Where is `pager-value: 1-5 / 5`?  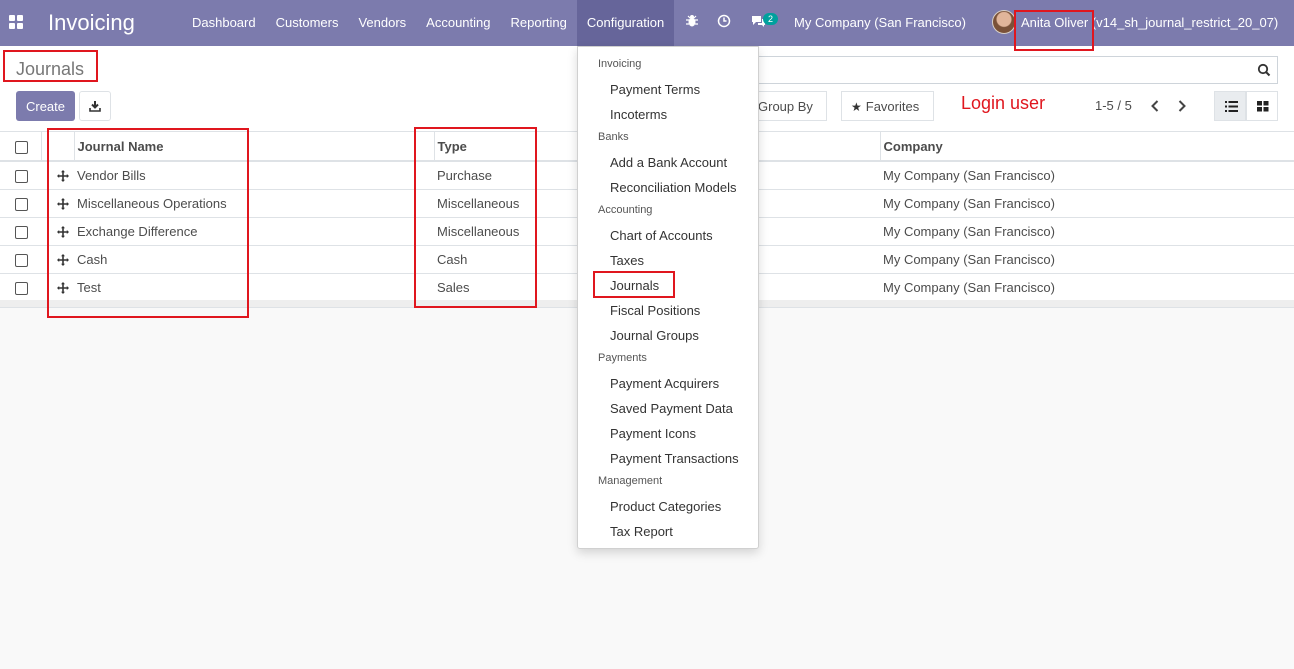
pager-value: 1-5 / 5 is located at coordinates (1113, 105).